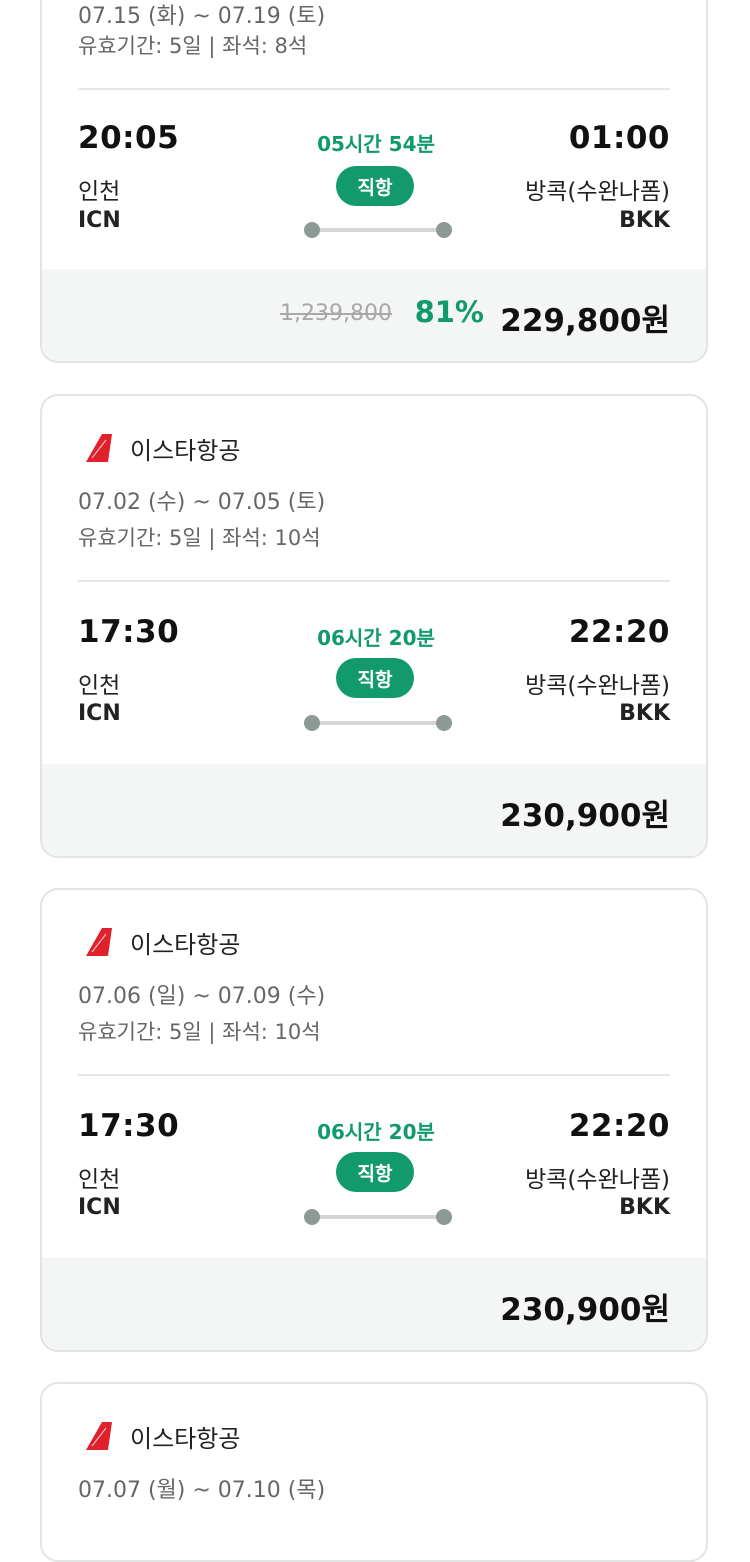  Describe the element at coordinates (374, 1472) in the screenshot. I see `flight-card: 이스타항공 07.07 (월) ~ 07.10 (목)` at that location.